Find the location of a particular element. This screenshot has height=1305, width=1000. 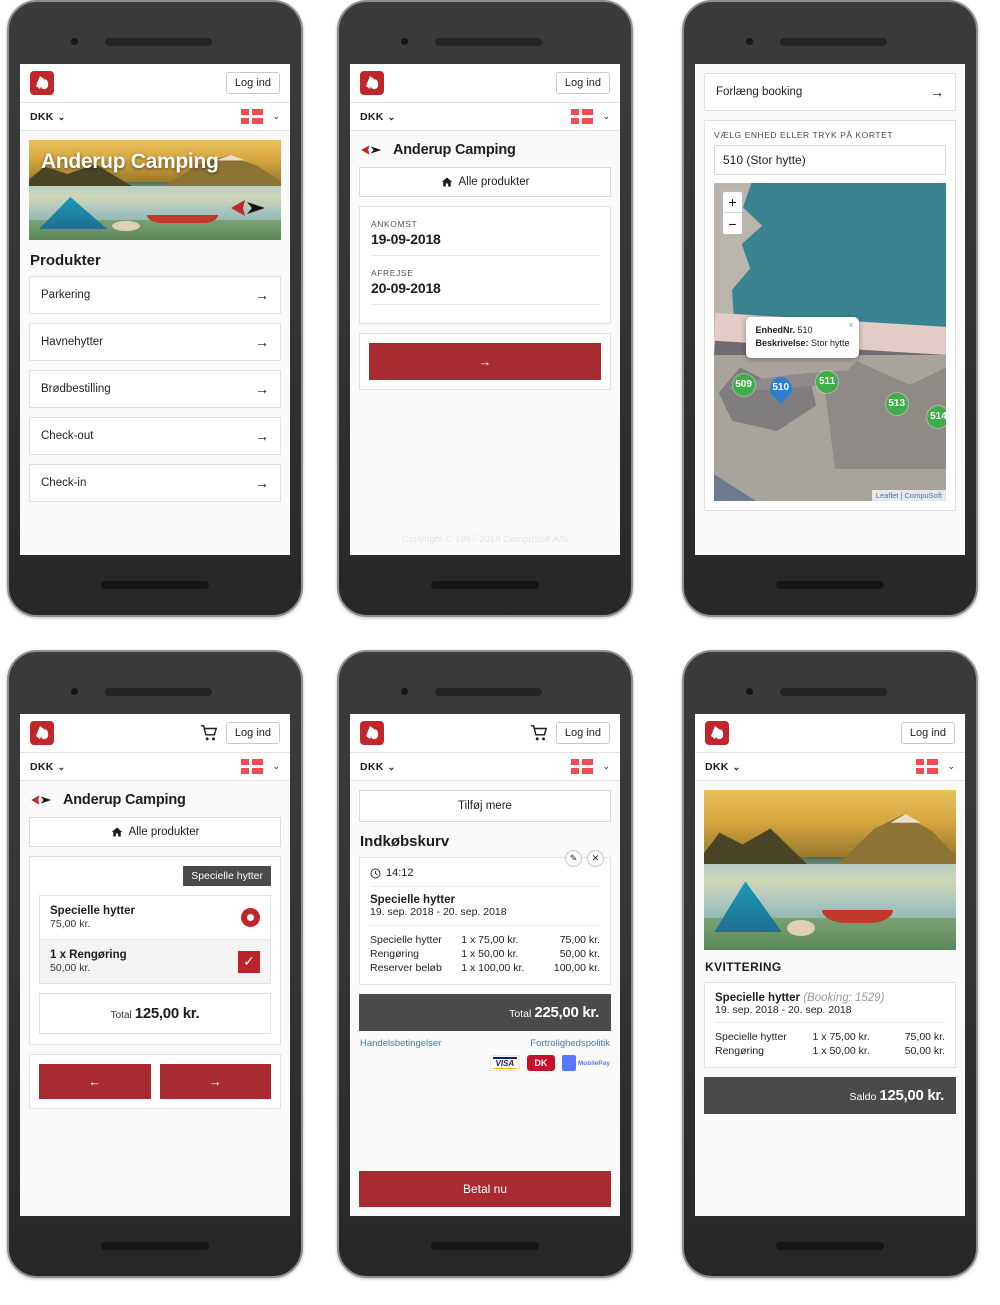

product-row-check-in: Check-in → is located at coordinates (155, 483).